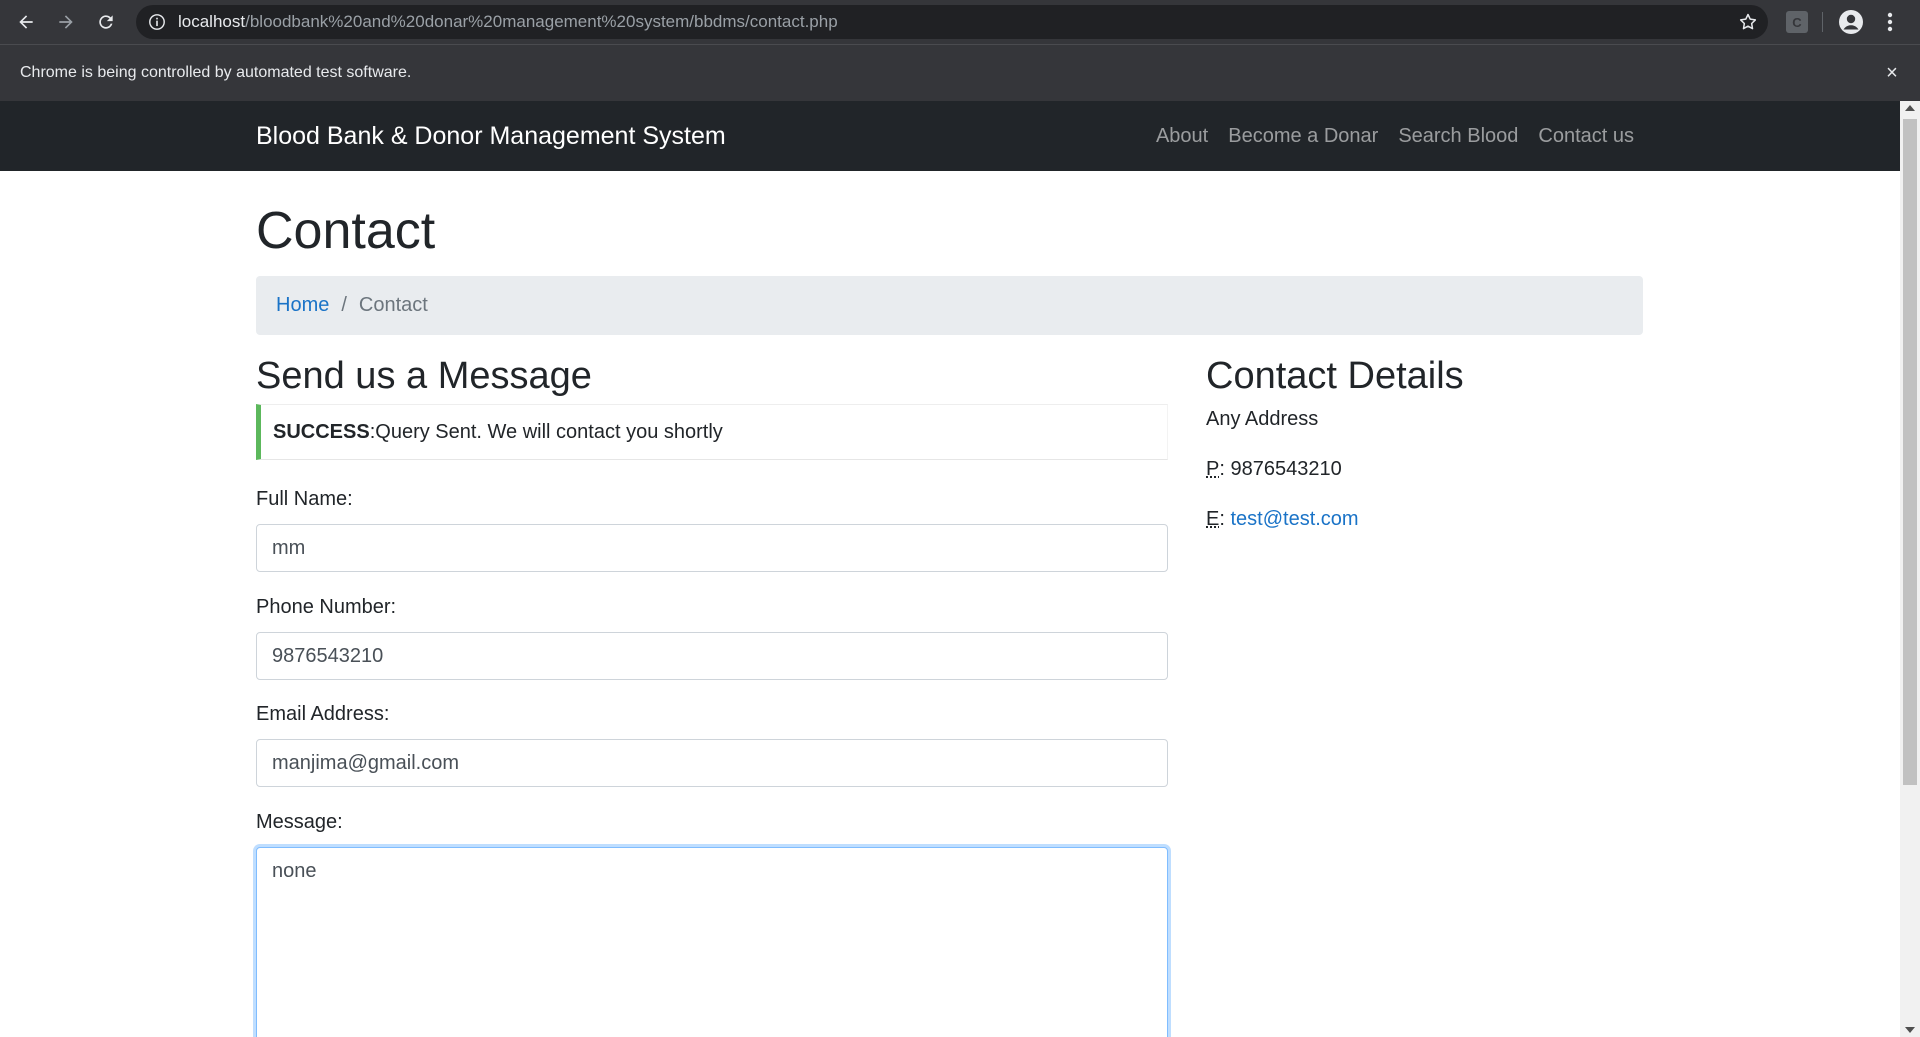 The height and width of the screenshot is (1037, 1920). I want to click on contact-address: Any Address, so click(1262, 419).